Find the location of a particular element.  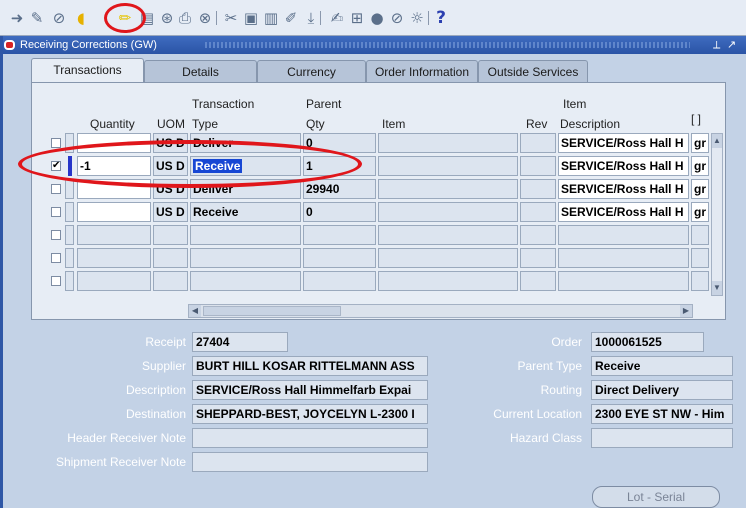

cell-uom: US D is located at coordinates (170, 212).